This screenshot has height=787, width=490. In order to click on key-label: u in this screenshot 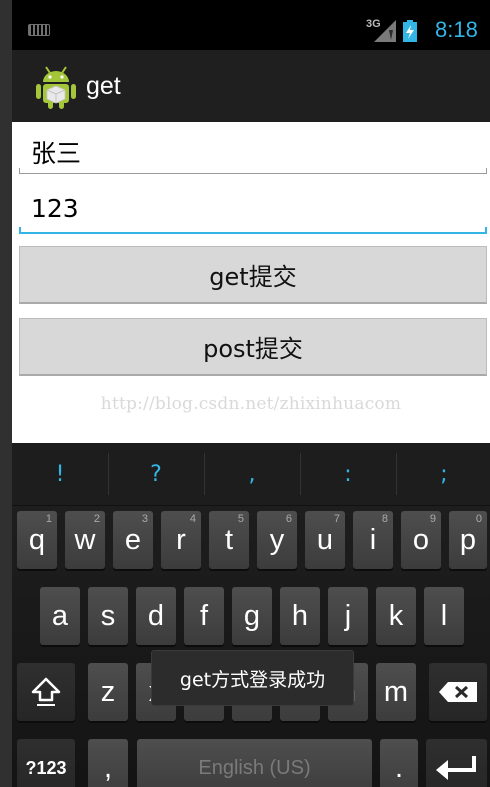, I will do `click(325, 539)`.